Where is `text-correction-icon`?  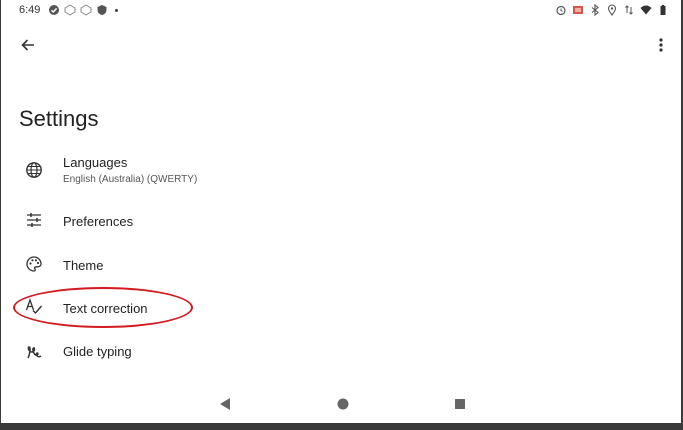 text-correction-icon is located at coordinates (34, 307).